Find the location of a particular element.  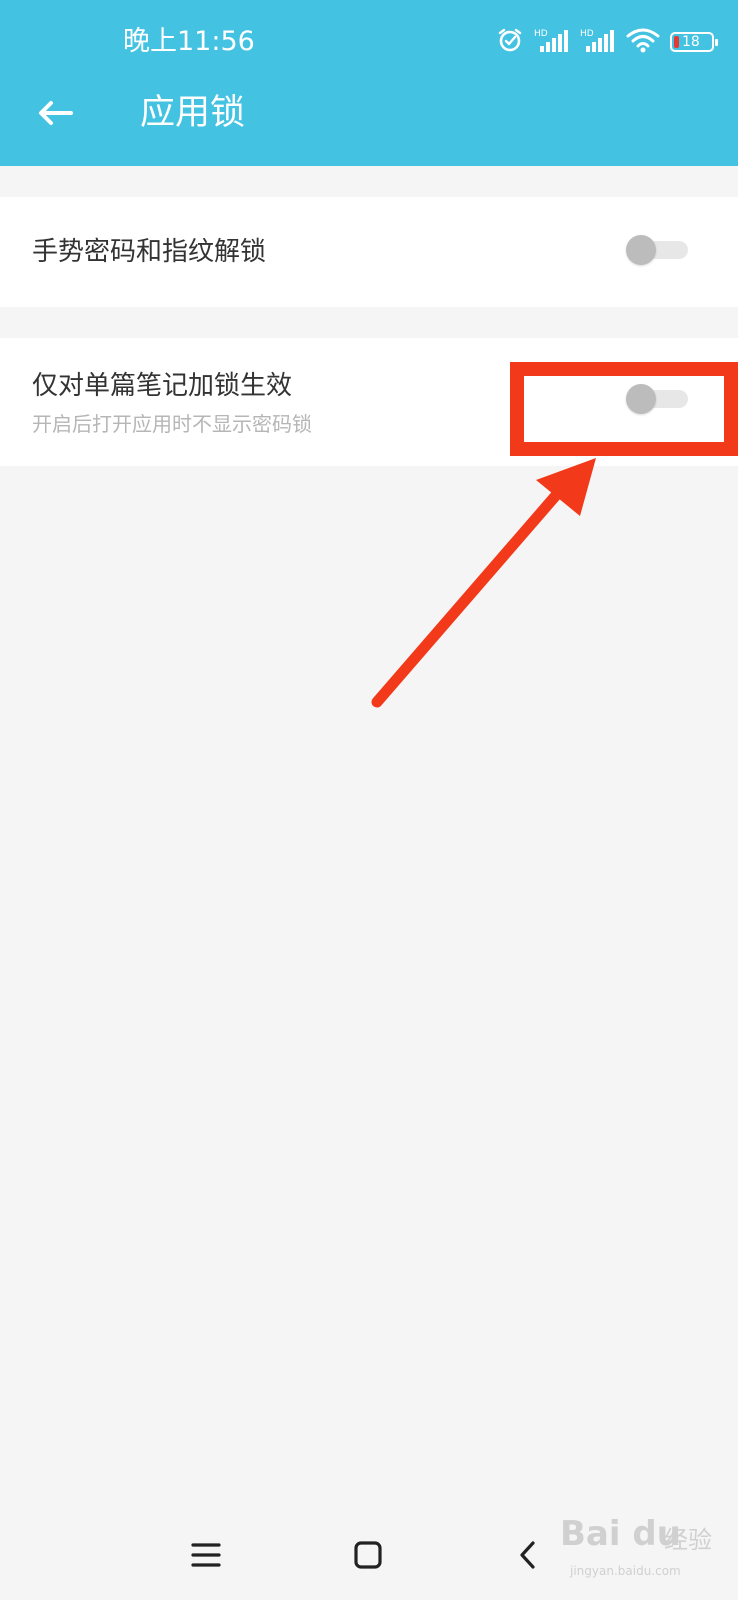

watermark-brand: Bai du is located at coordinates (620, 1534).